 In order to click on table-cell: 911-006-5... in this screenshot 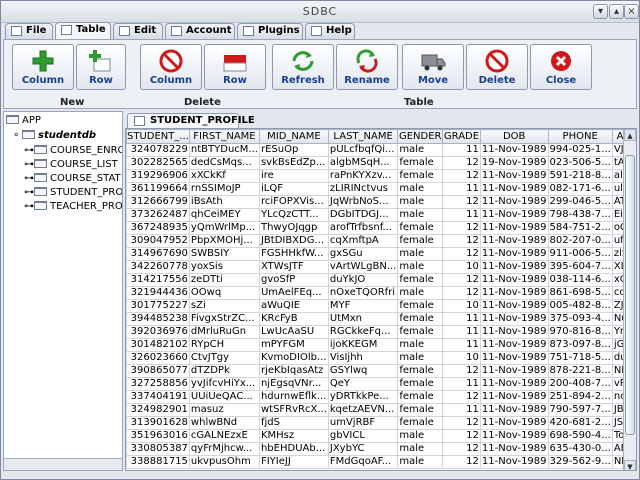, I will do `click(580, 254)`.